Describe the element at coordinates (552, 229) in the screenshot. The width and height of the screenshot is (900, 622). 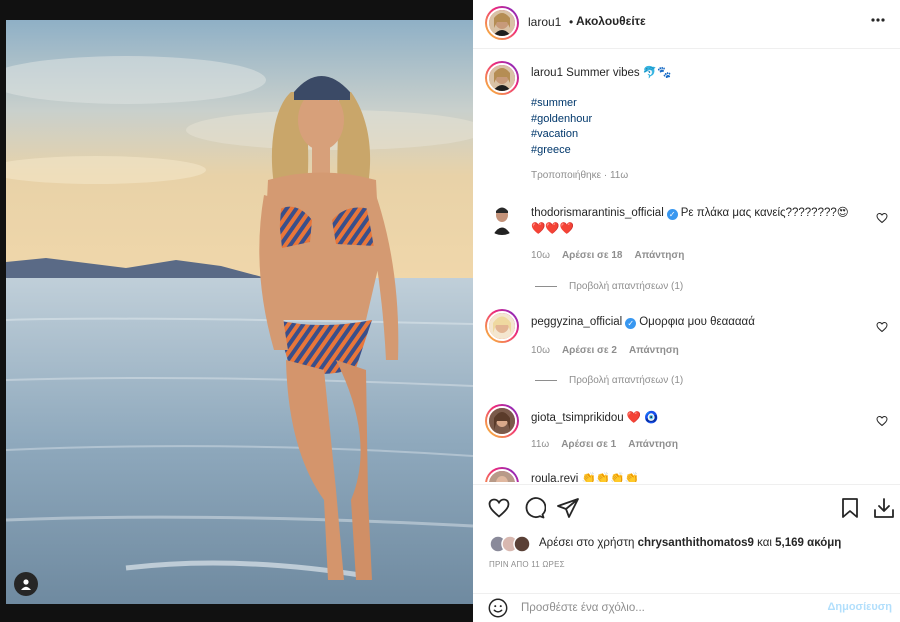
I see `comment-text-cont: ❤️❤️❤️` at that location.